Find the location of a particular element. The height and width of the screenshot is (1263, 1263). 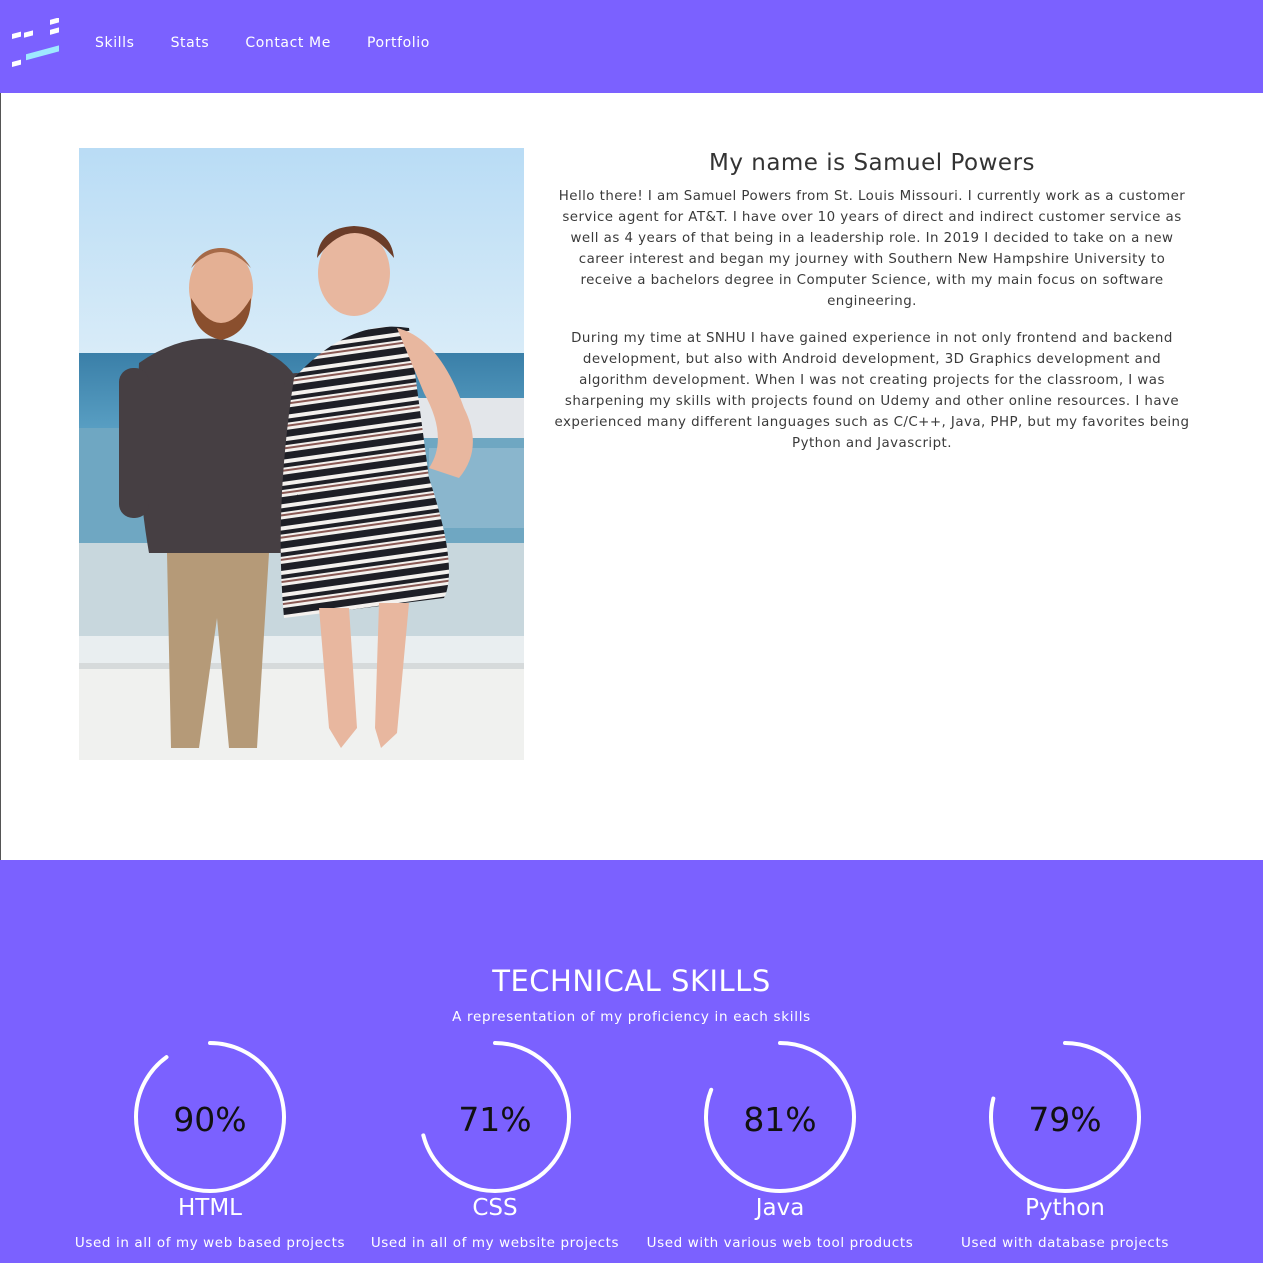

skill-name: HTML is located at coordinates (209, 1208).